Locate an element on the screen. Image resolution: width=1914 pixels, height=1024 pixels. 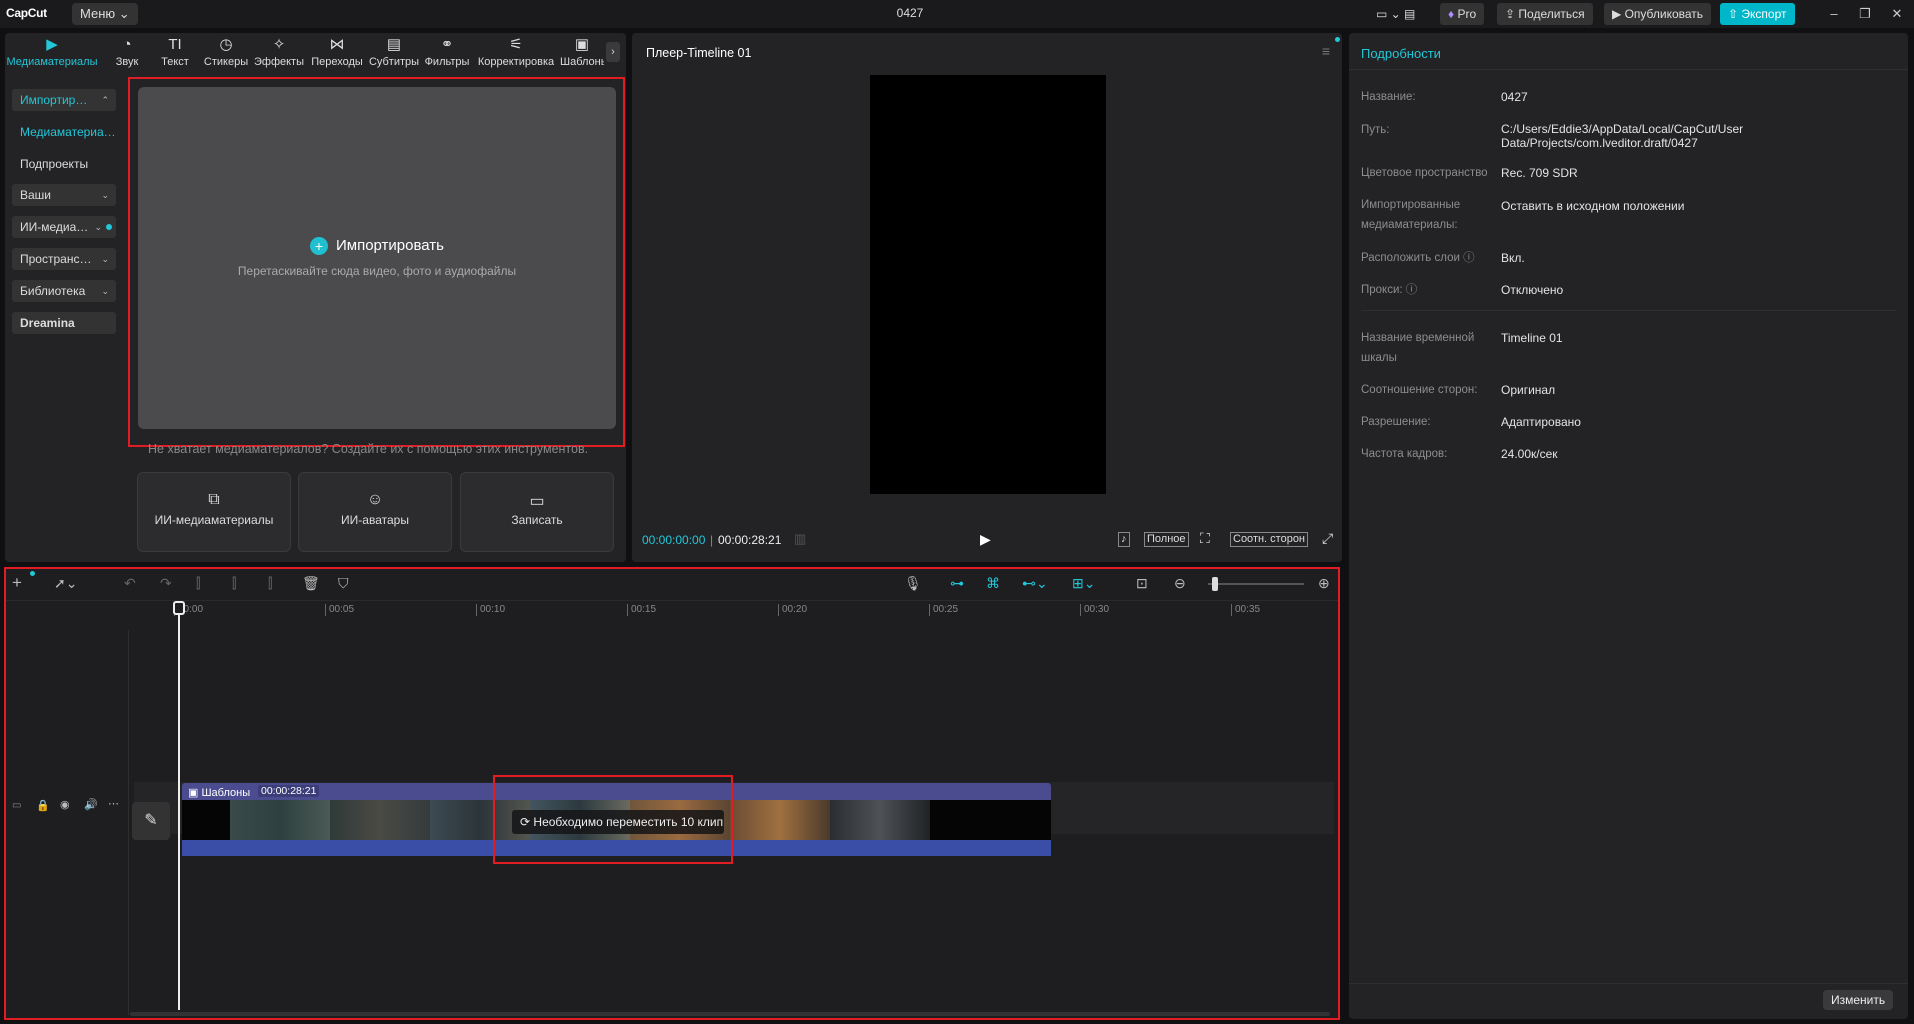
record-card: ▭ Записать is located at coordinates (537, 512).